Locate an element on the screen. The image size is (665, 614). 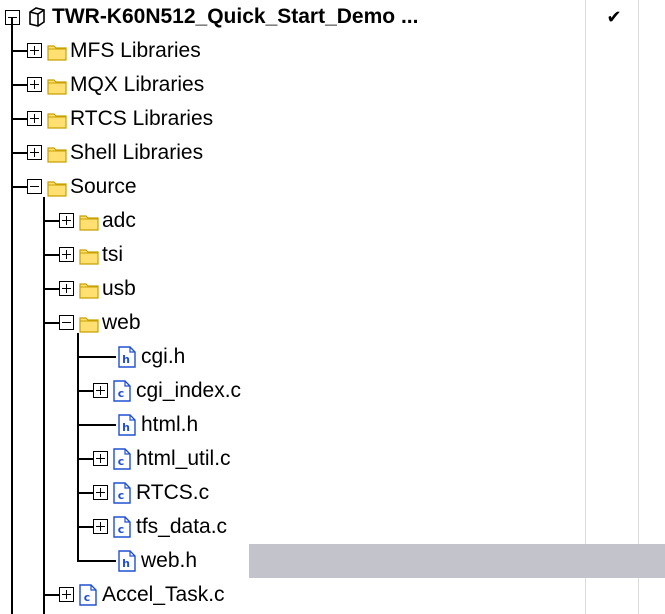
tree-item-label: tsi is located at coordinates (112, 254).